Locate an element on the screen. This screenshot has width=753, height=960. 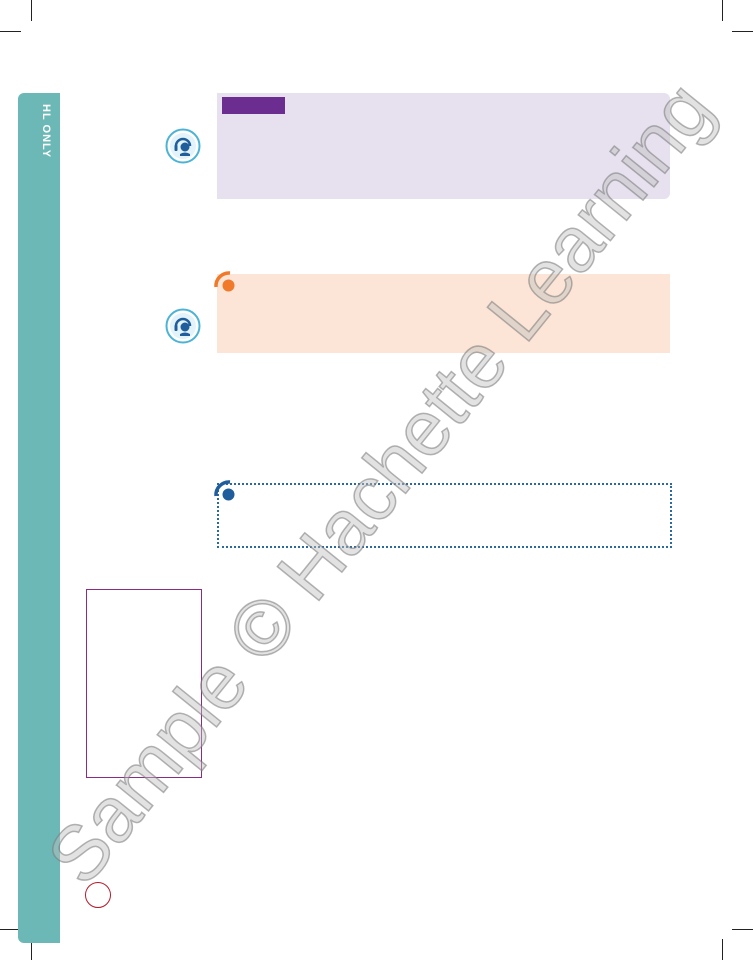
blue-dot-marker-icon is located at coordinates (224, 490).